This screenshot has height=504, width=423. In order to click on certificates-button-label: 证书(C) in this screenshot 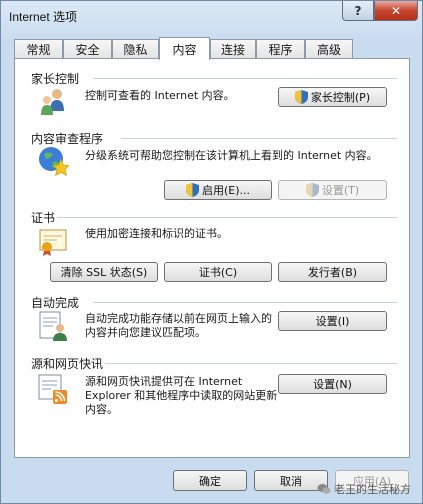, I will do `click(218, 272)`.